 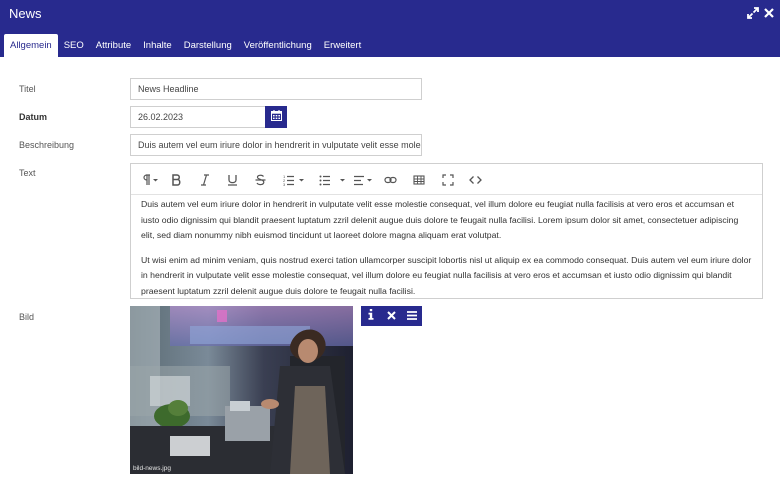 I want to click on code-view-button, so click(x=475, y=179).